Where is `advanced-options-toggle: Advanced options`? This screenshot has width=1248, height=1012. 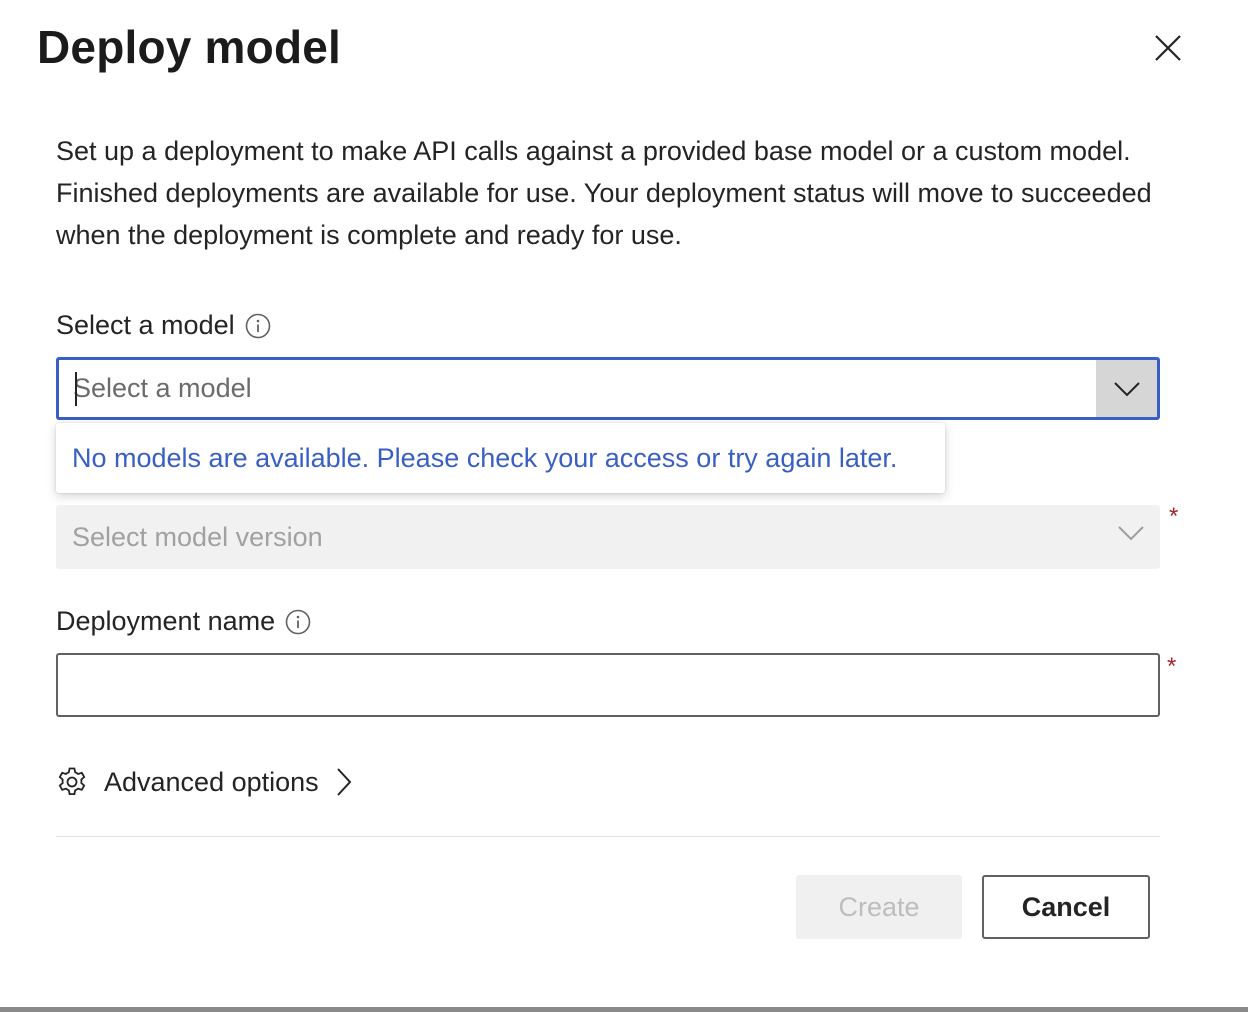
advanced-options-toggle: Advanced options is located at coordinates (204, 782).